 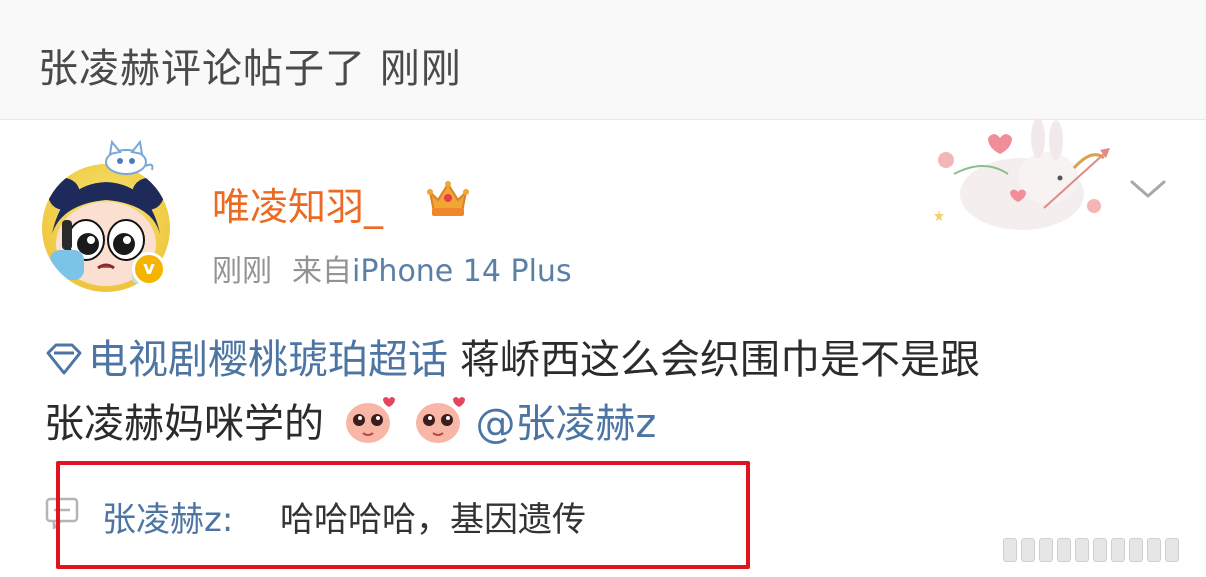 I want to click on post-text-line2: 张凌赫妈咪学的, so click(x=184, y=424).